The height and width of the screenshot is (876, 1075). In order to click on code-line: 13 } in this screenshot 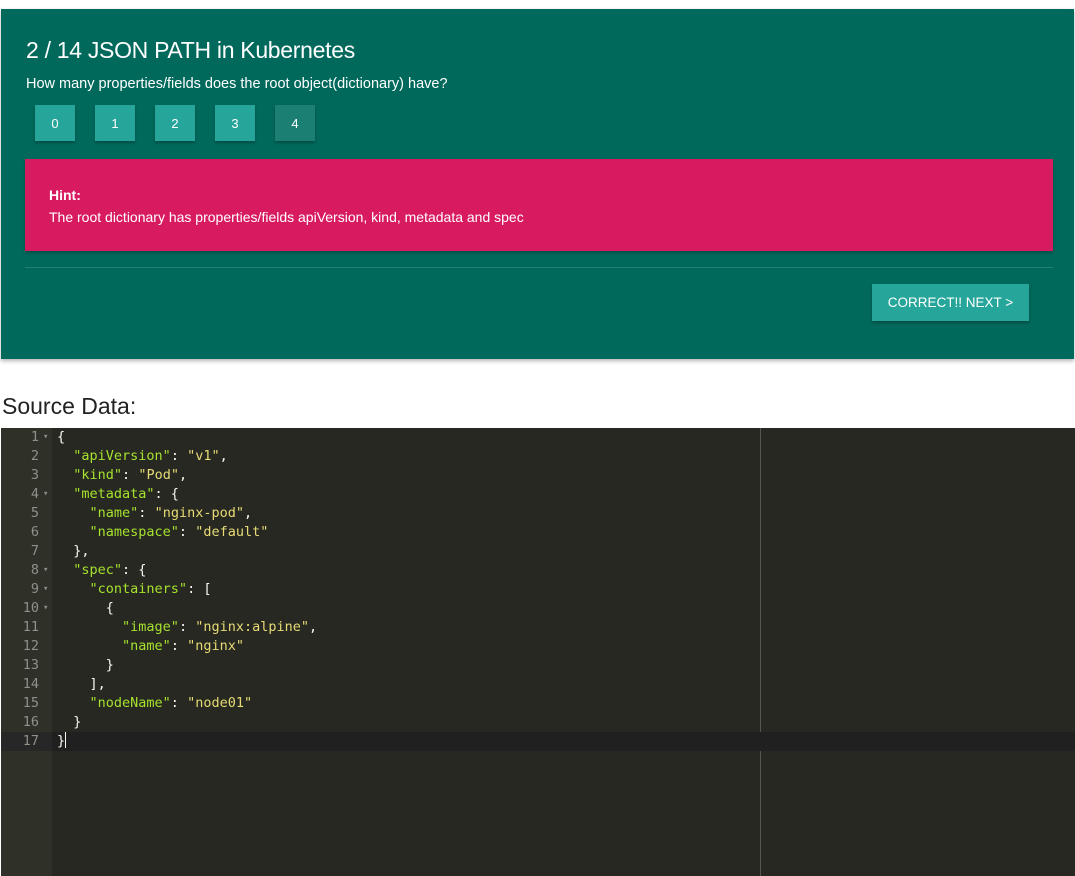, I will do `click(538, 665)`.